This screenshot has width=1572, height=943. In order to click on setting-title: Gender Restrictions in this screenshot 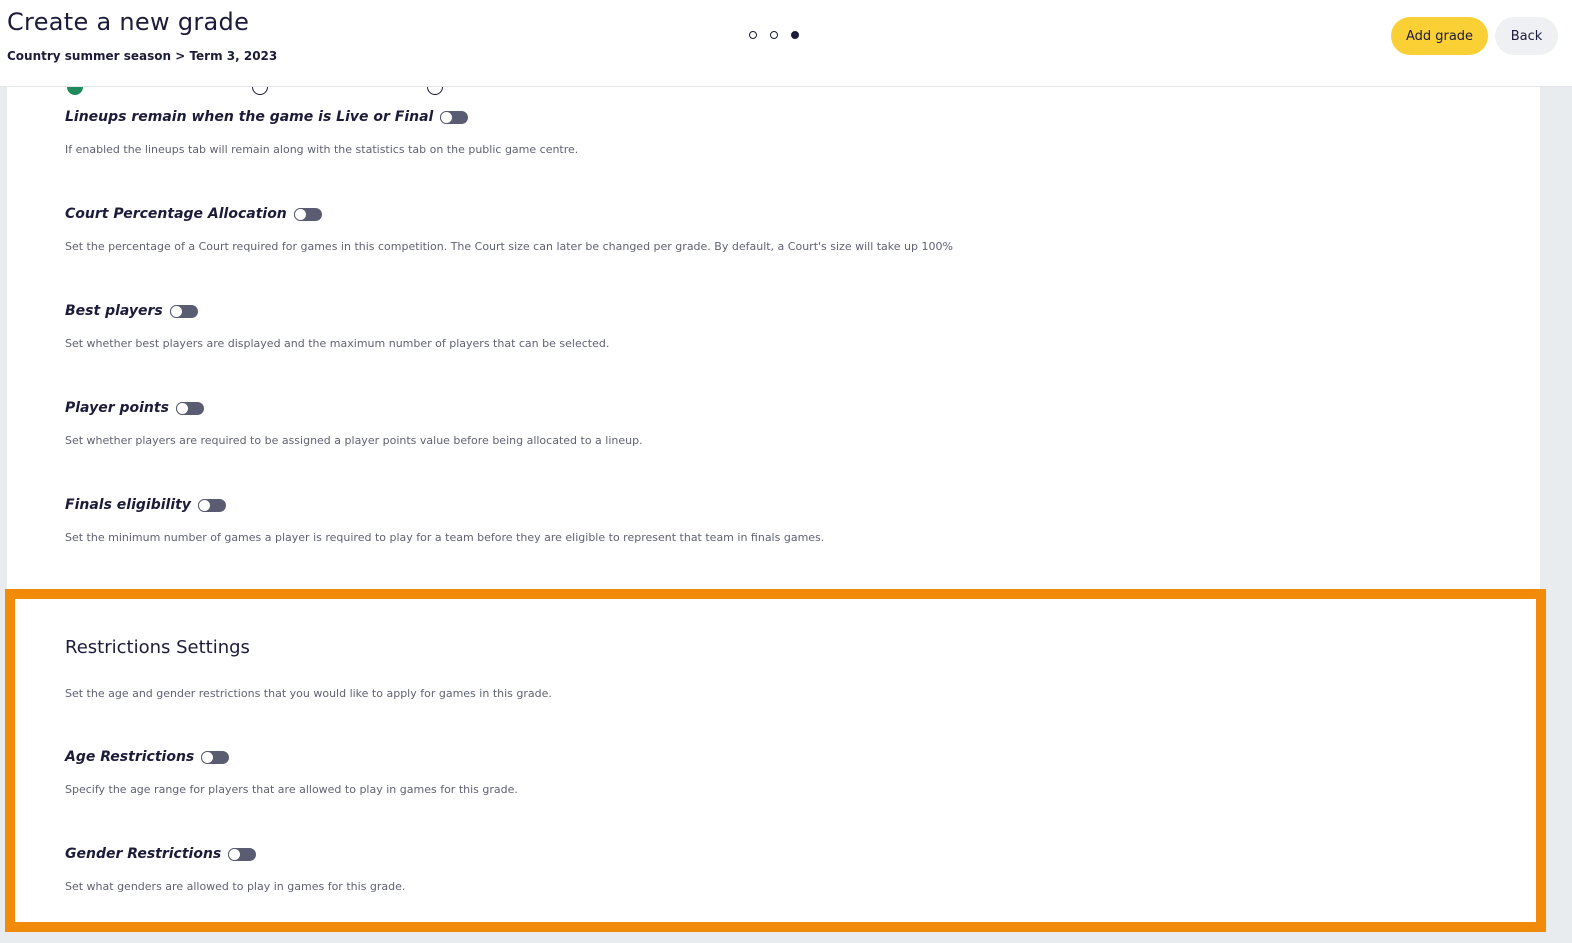, I will do `click(143, 854)`.